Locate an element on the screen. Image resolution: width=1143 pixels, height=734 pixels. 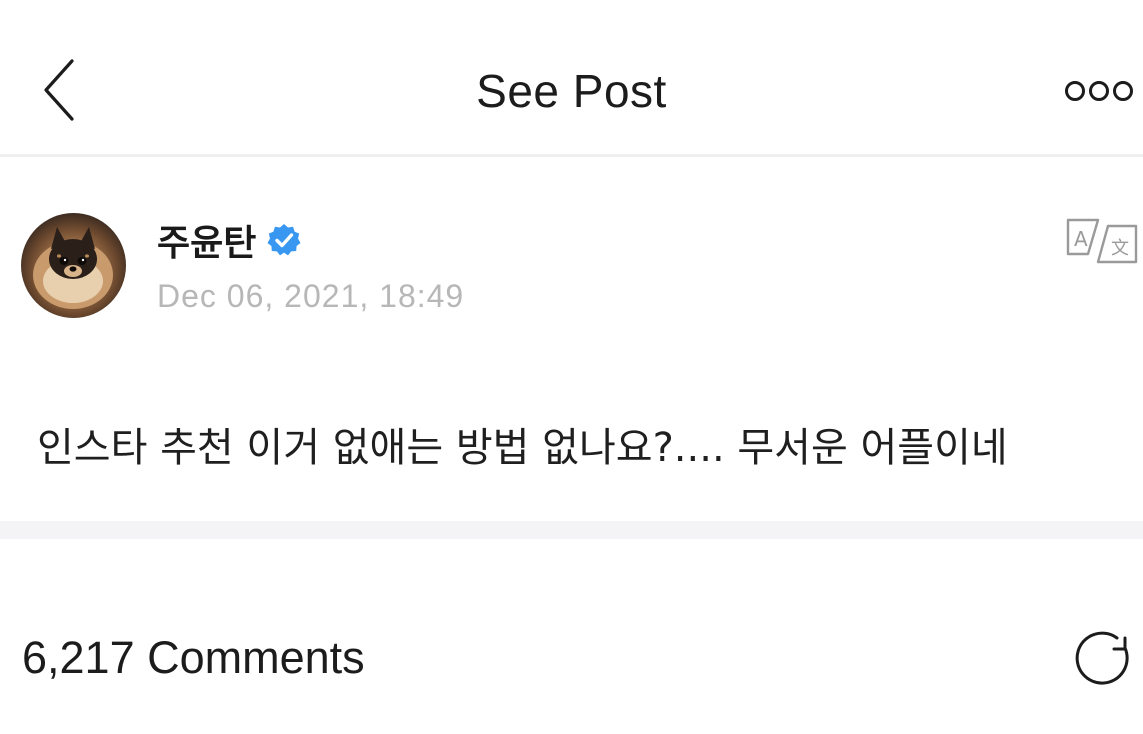
refresh-icon is located at coordinates (1102, 658).